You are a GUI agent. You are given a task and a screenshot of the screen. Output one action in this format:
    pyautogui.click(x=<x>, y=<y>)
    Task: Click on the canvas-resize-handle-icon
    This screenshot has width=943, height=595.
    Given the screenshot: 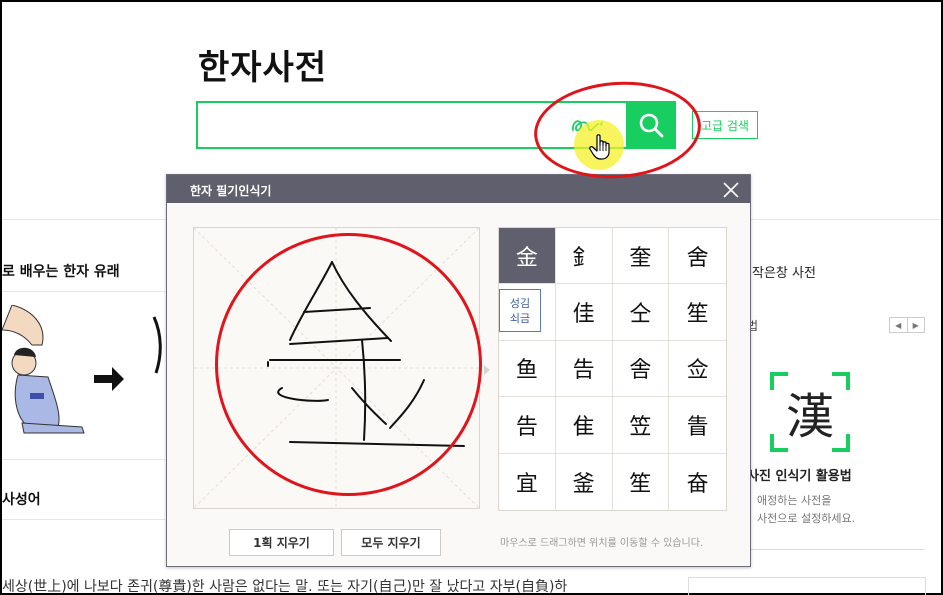 What is the action you would take?
    pyautogui.click(x=487, y=370)
    